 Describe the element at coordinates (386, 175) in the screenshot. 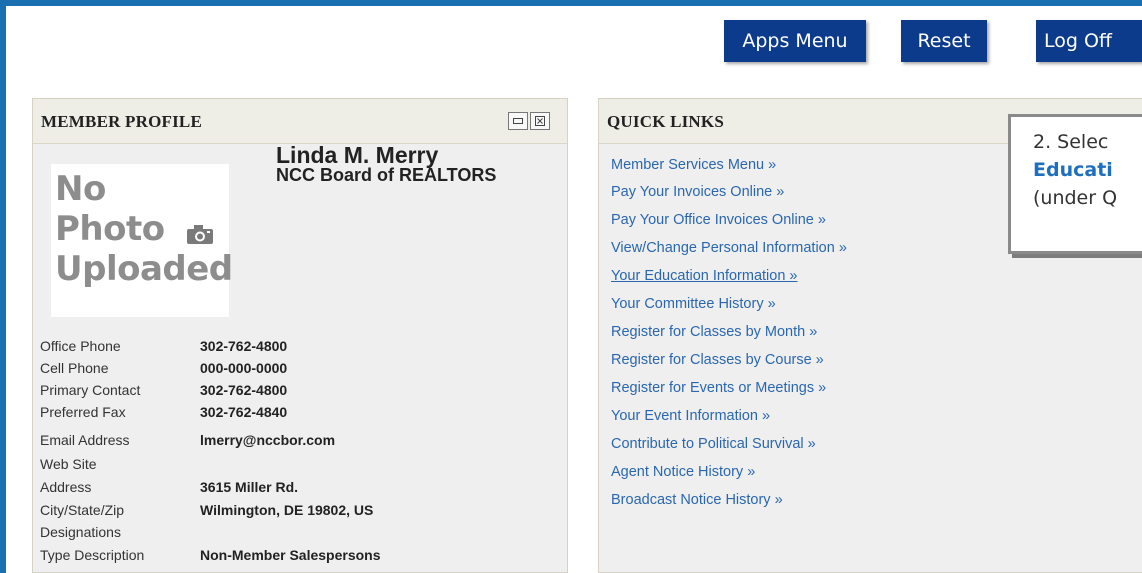

I see `profile-organization: NCC Board of REALTORS` at that location.